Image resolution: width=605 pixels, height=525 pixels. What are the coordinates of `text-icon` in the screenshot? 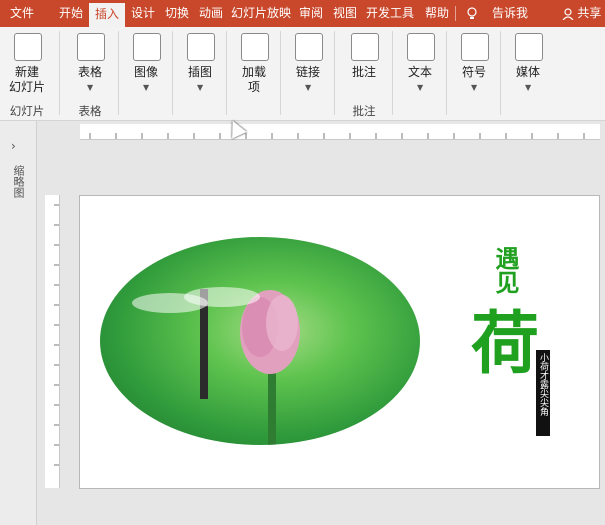 It's located at (421, 47).